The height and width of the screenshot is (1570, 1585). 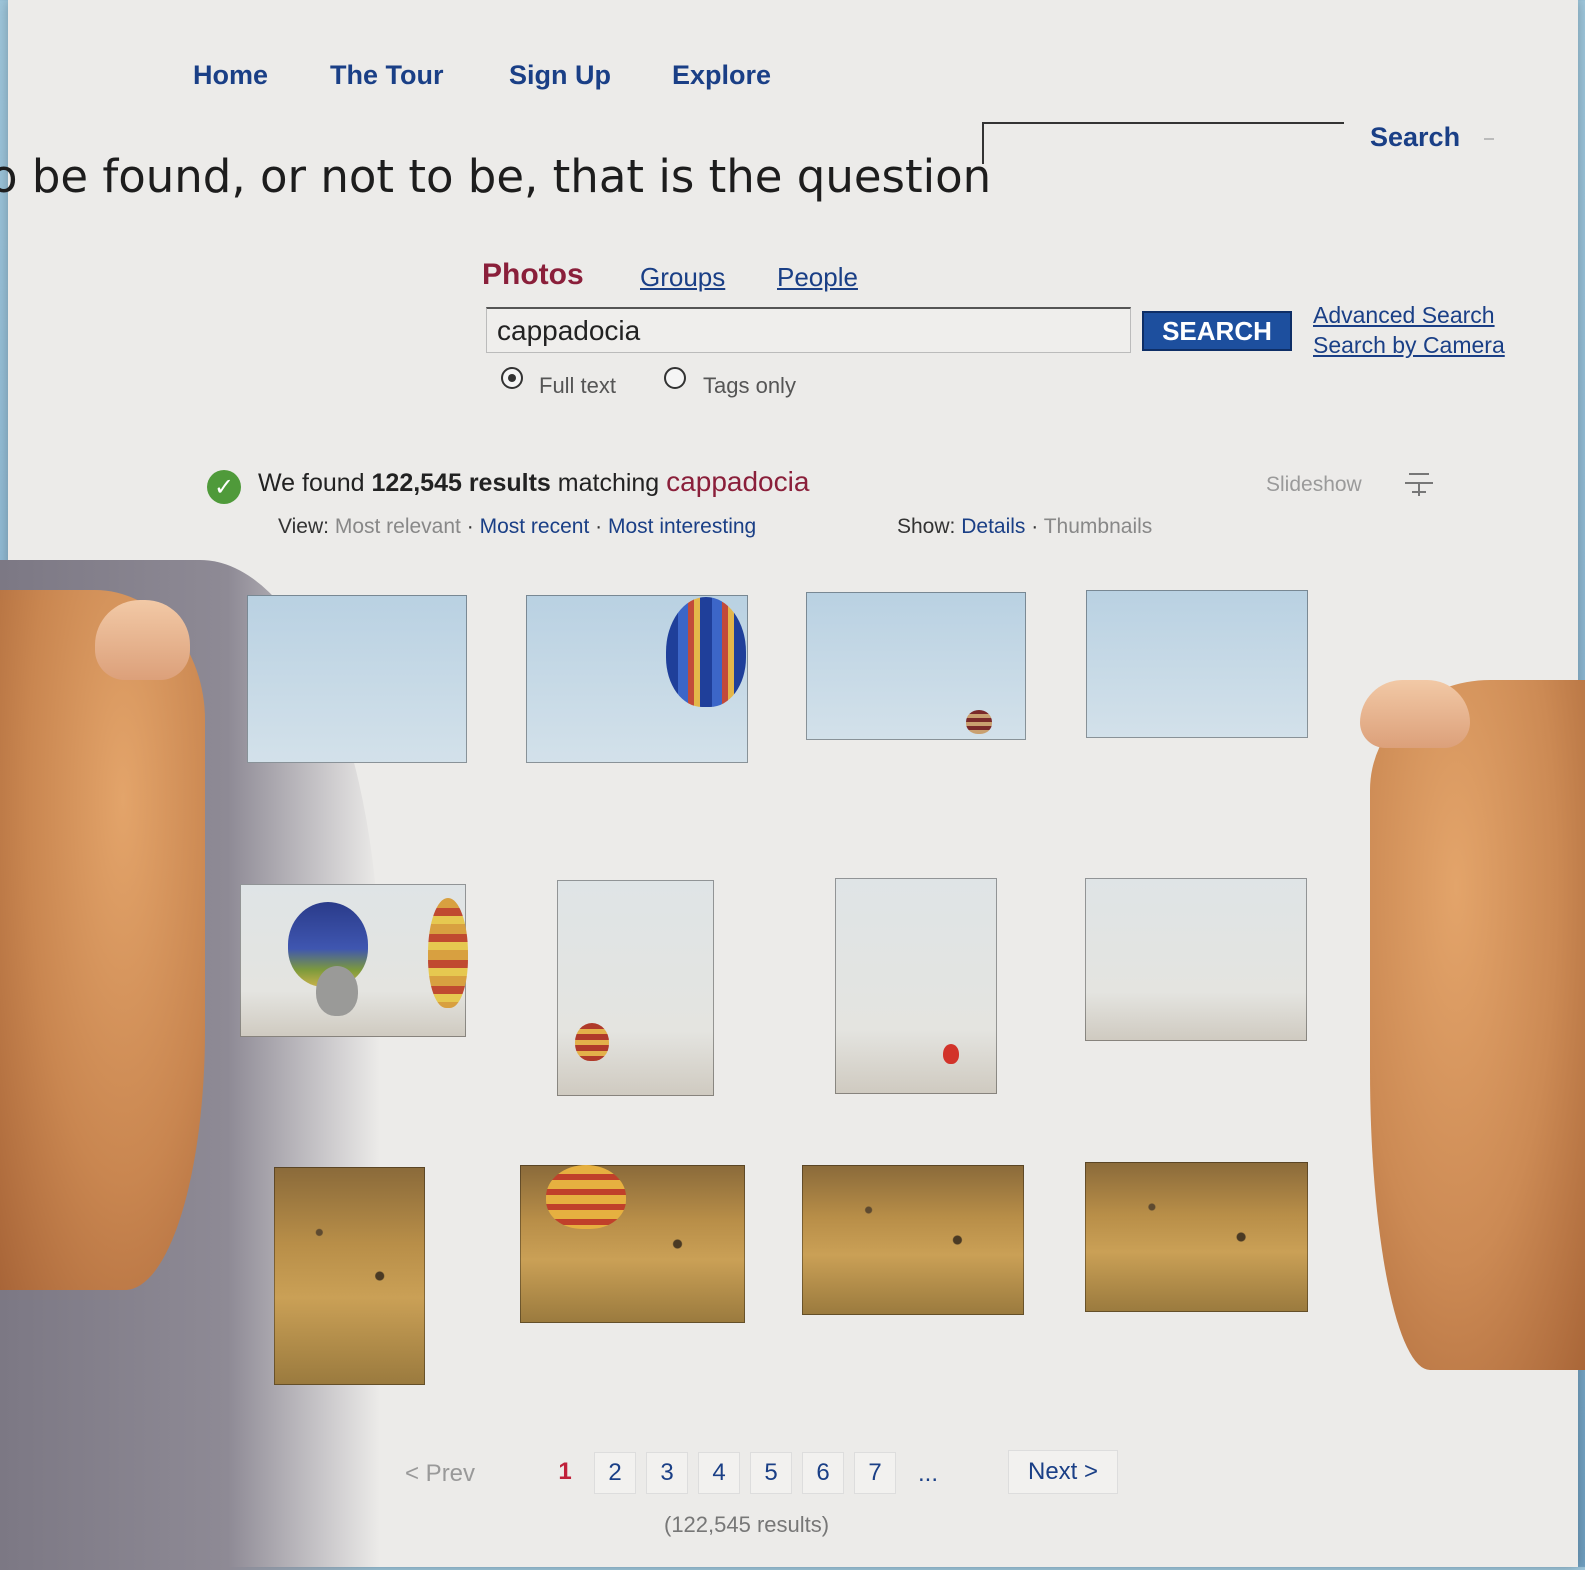 I want to click on prev-link: < Prev, so click(x=440, y=1474).